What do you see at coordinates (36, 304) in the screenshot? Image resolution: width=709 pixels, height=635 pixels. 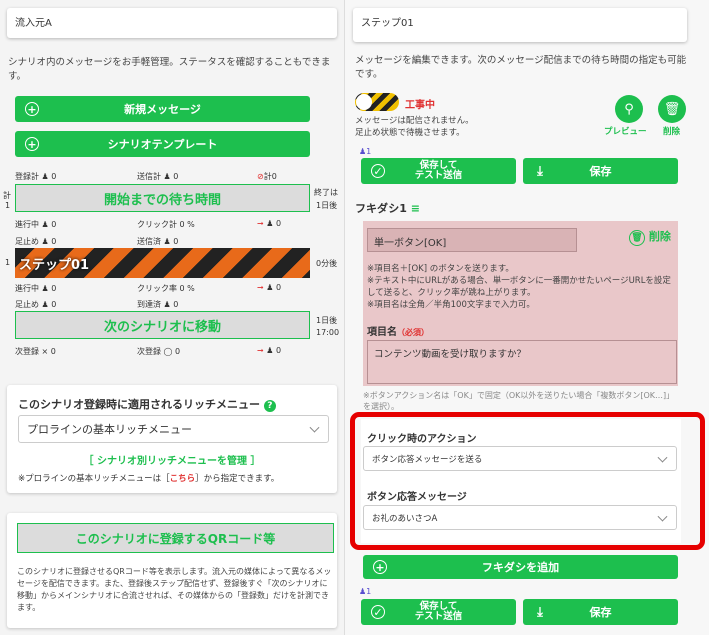 I see `stat-stopped-2: 足止め ♟ 0` at bounding box center [36, 304].